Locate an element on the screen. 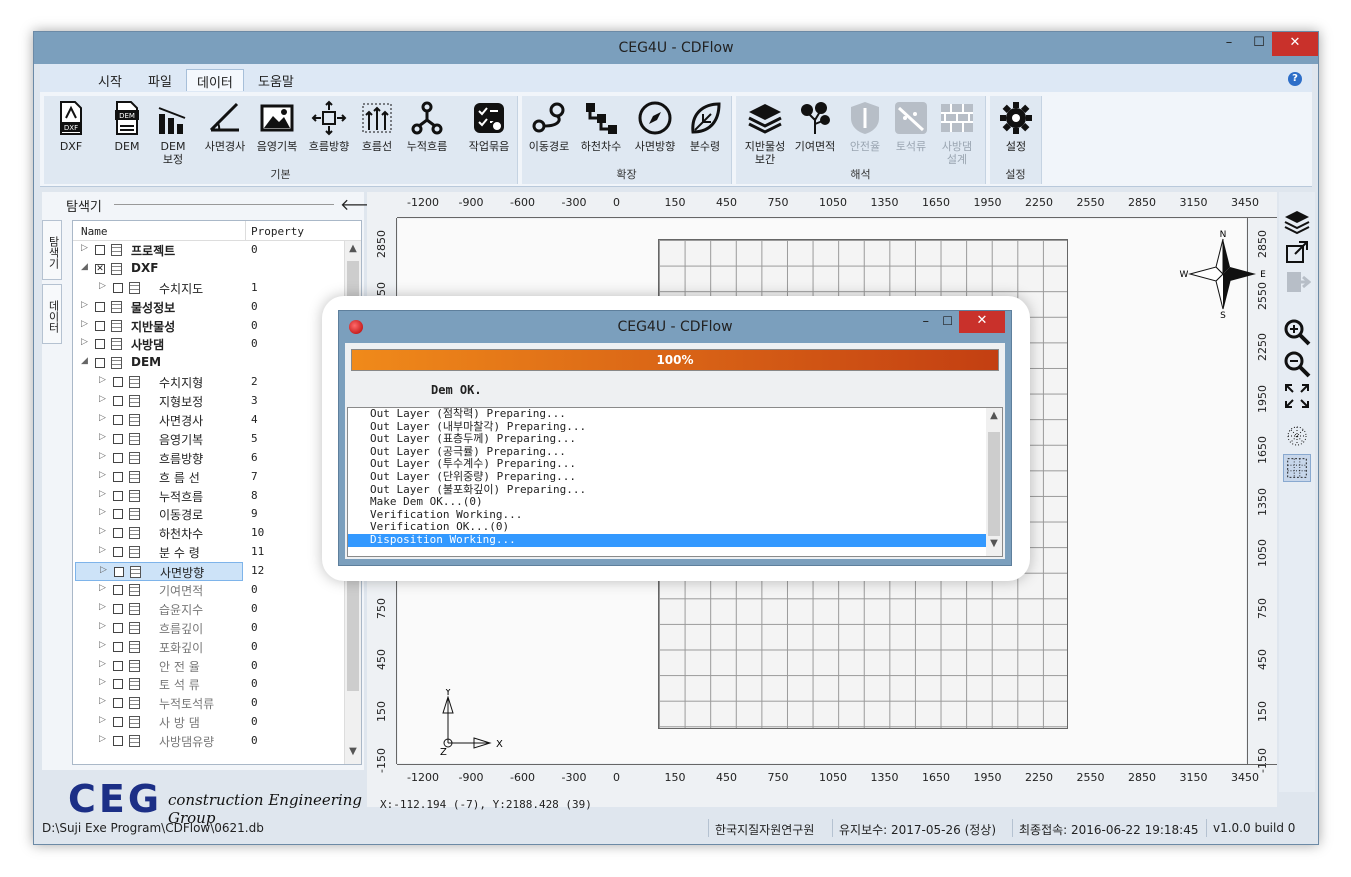  menu-file: 파일 is located at coordinates (160, 80).